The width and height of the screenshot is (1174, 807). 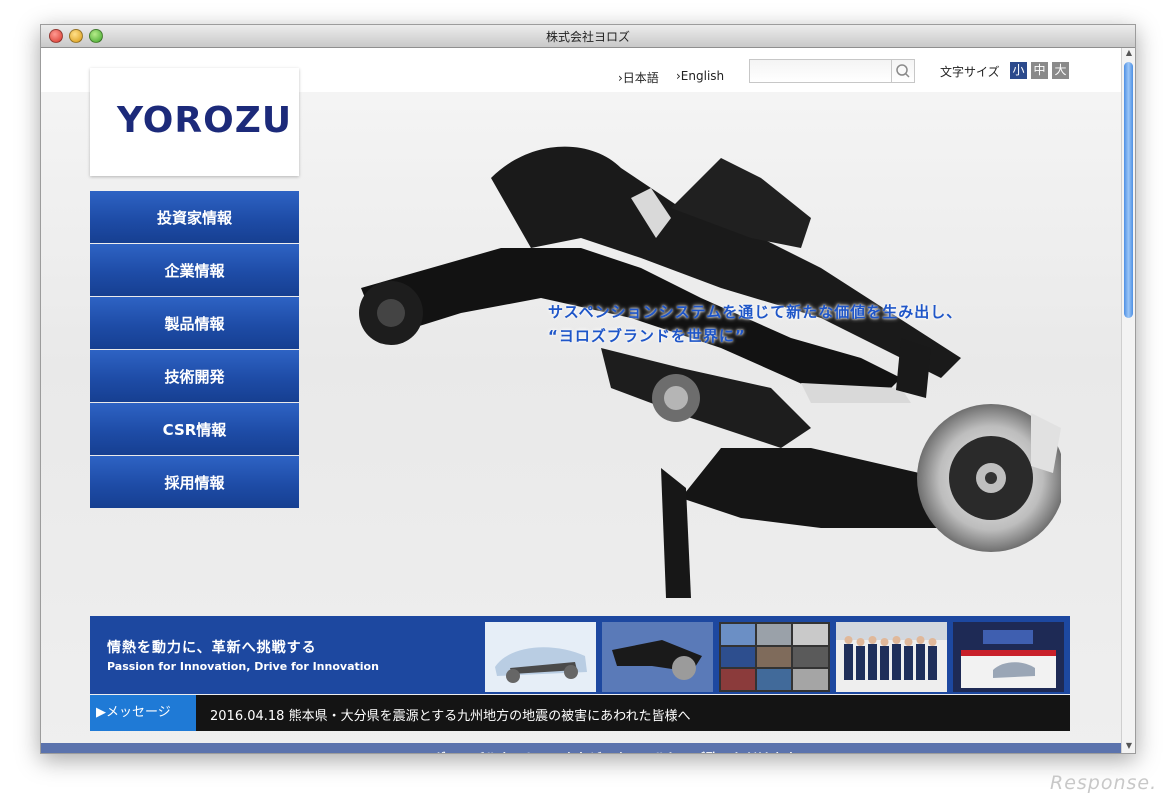 I want to click on tagline-line-1: サスペンションシステムを通じて新たな価値を生み出し、, so click(x=755, y=312).